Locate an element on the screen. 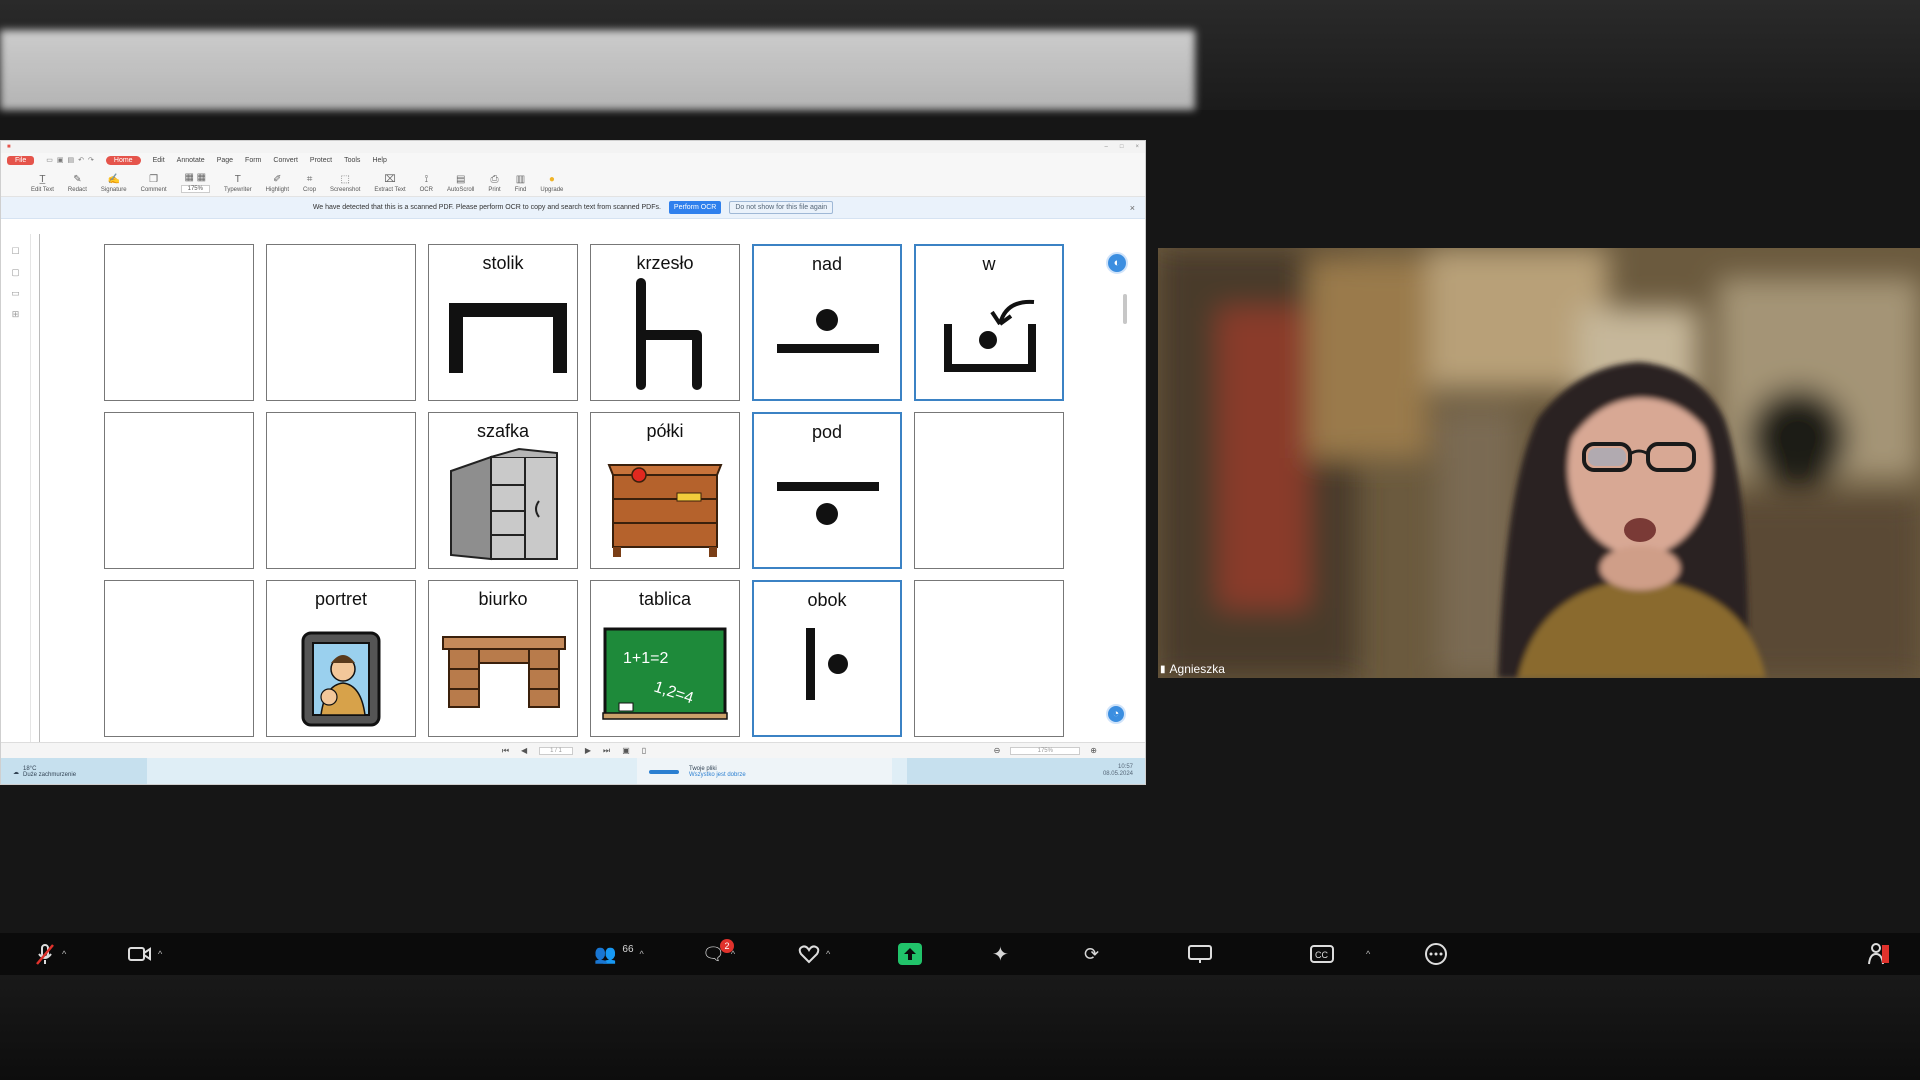 This screenshot has width=1920, height=1080. whiteboard-button is located at coordinates (1200, 954).